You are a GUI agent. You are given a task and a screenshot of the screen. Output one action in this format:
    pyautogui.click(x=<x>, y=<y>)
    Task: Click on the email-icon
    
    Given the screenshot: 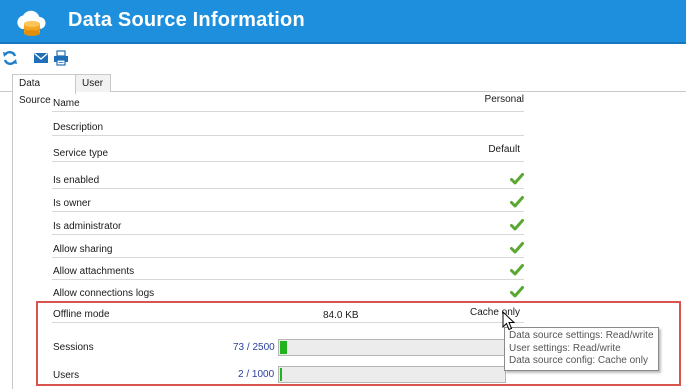 What is the action you would take?
    pyautogui.click(x=41, y=58)
    